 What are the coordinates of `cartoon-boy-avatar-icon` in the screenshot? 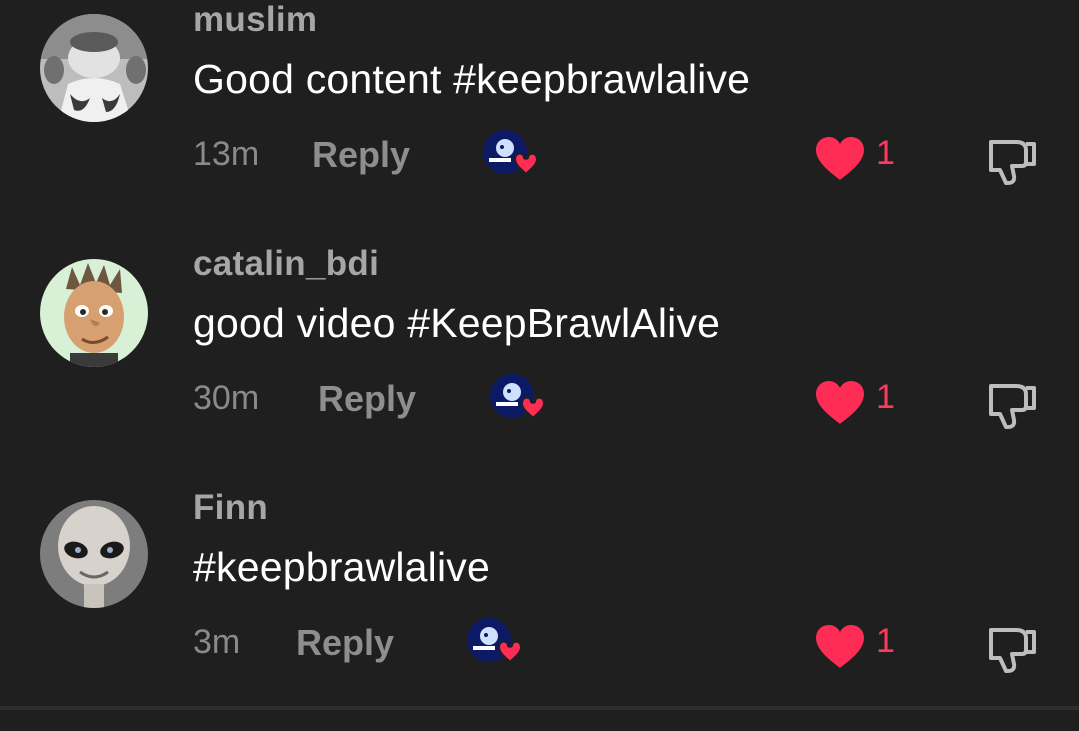 It's located at (94, 313).